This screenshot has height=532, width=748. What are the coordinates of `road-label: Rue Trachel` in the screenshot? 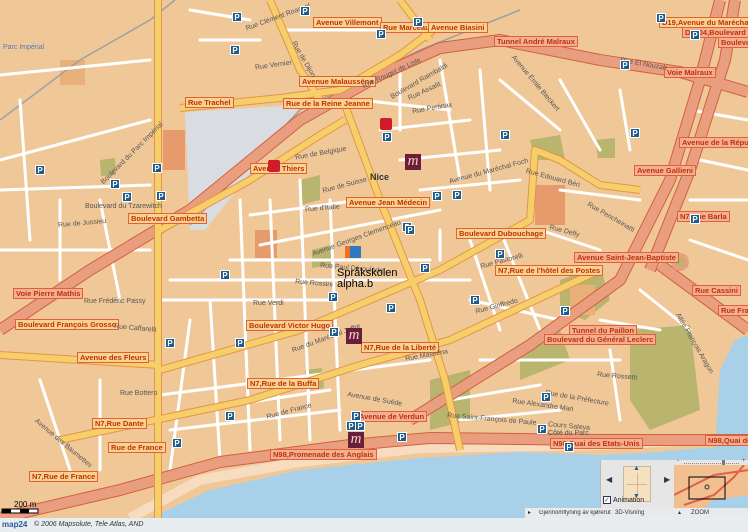 It's located at (209, 102).